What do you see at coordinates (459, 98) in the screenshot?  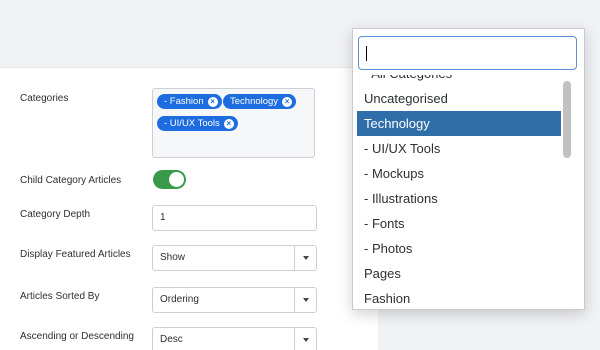 I see `option-uncategorised: Uncategorised` at bounding box center [459, 98].